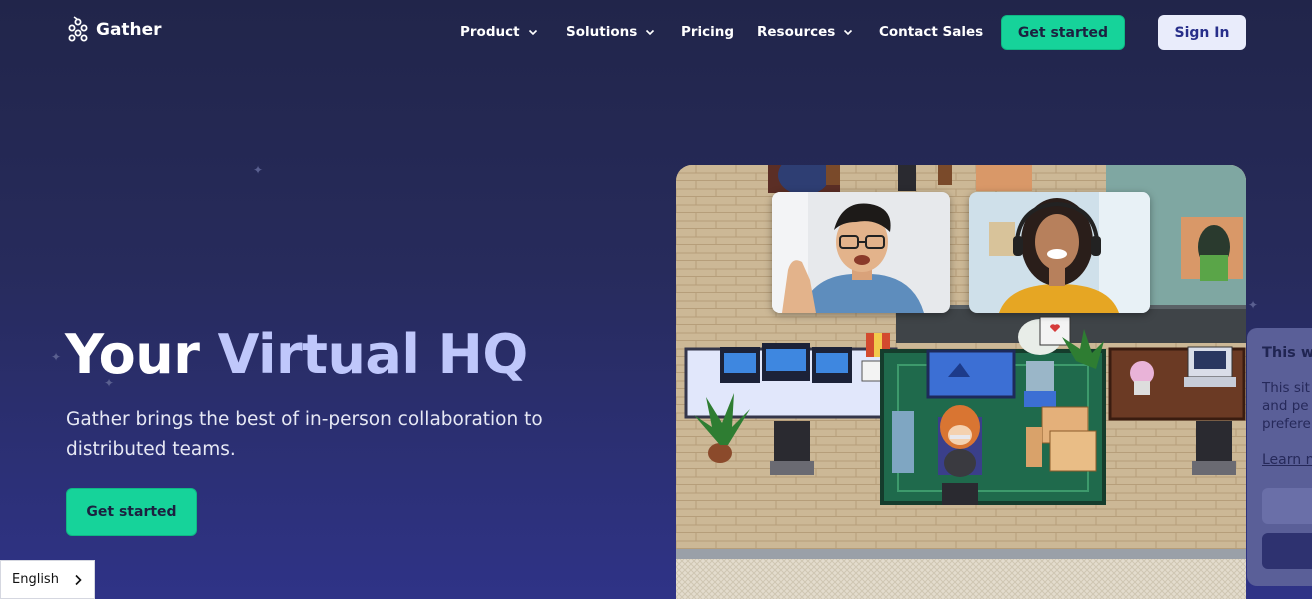 The height and width of the screenshot is (599, 1312). I want to click on gather-logo-icon, so click(78, 29).